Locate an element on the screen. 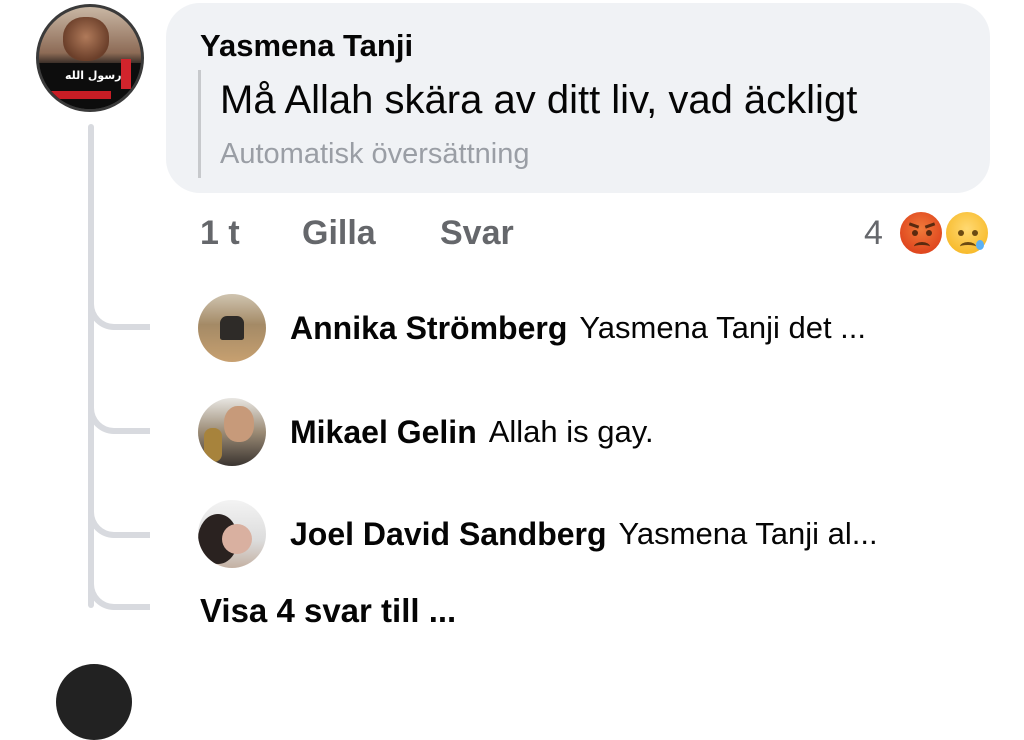 The image size is (1024, 740). horse-icon is located at coordinates (232, 328).